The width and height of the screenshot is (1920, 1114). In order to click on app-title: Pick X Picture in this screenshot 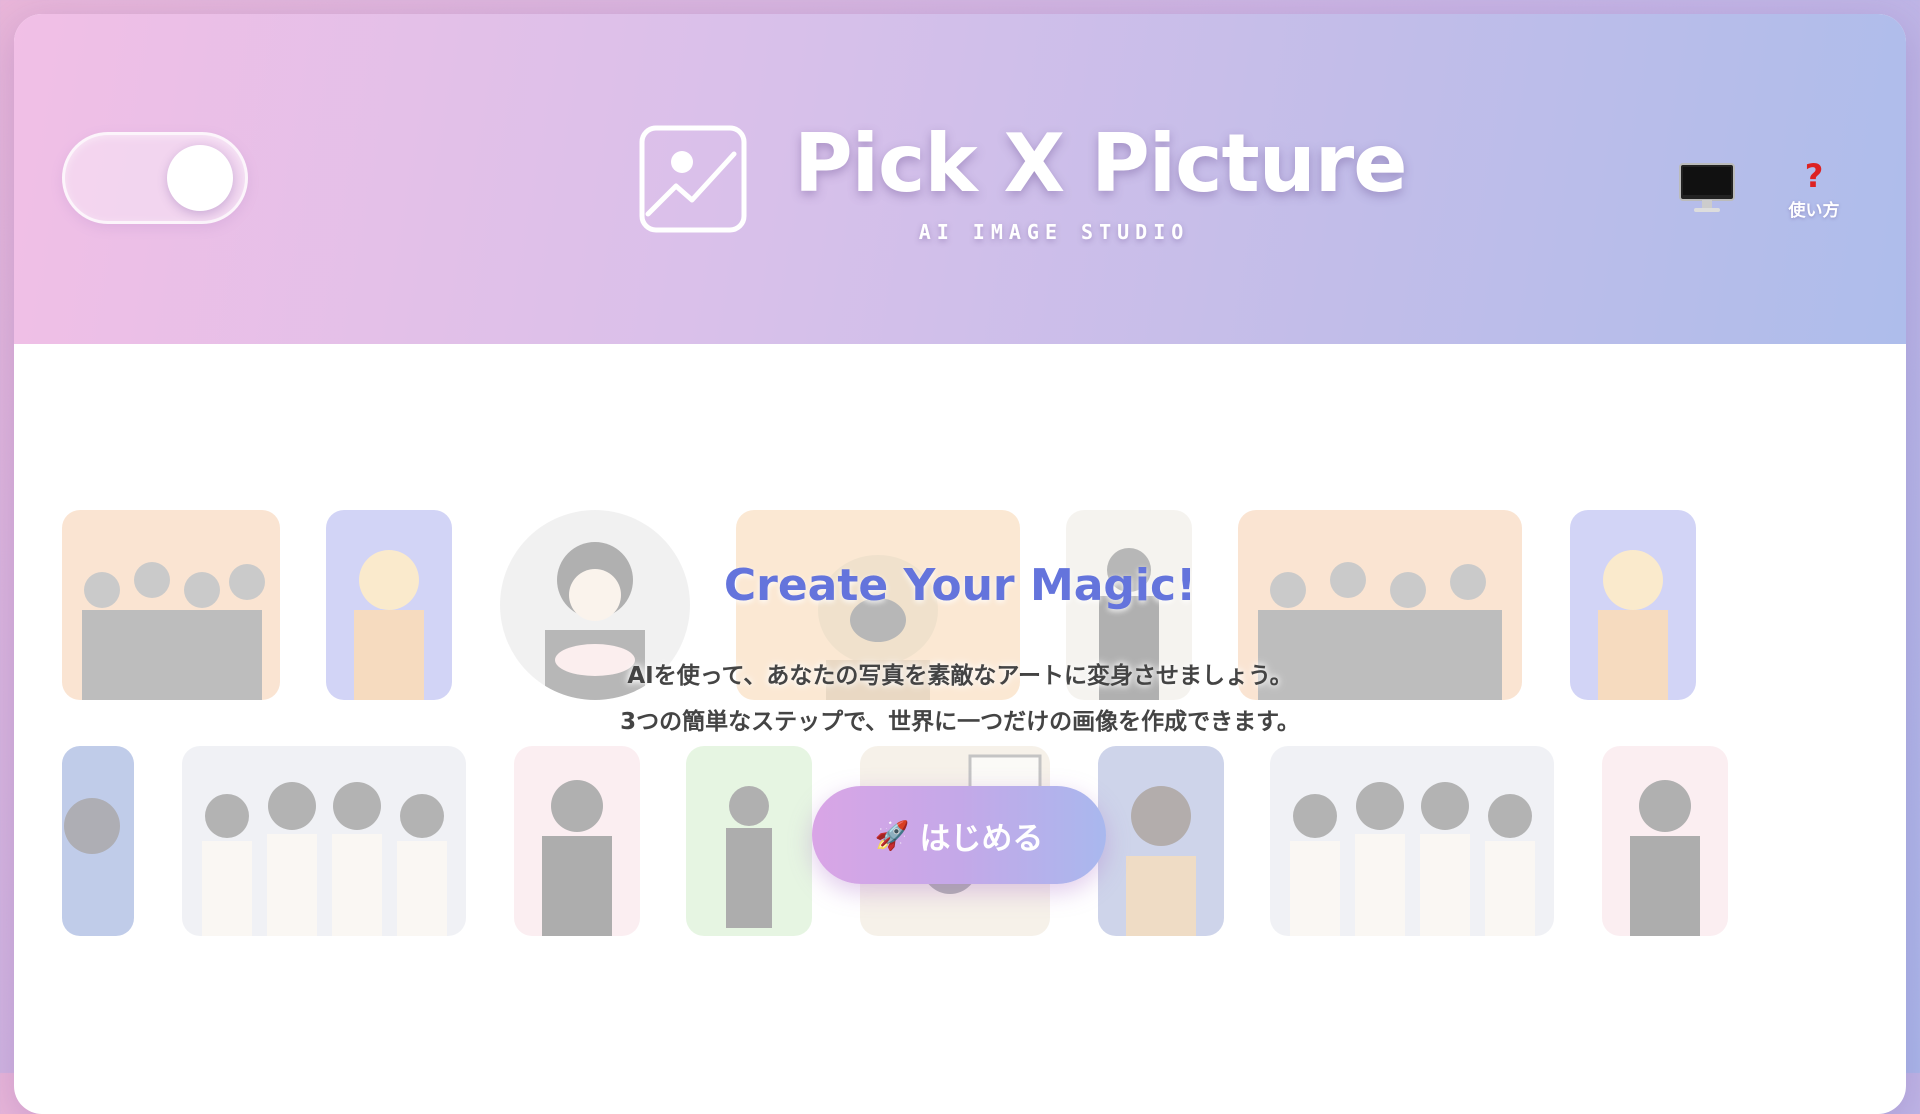, I will do `click(1100, 163)`.